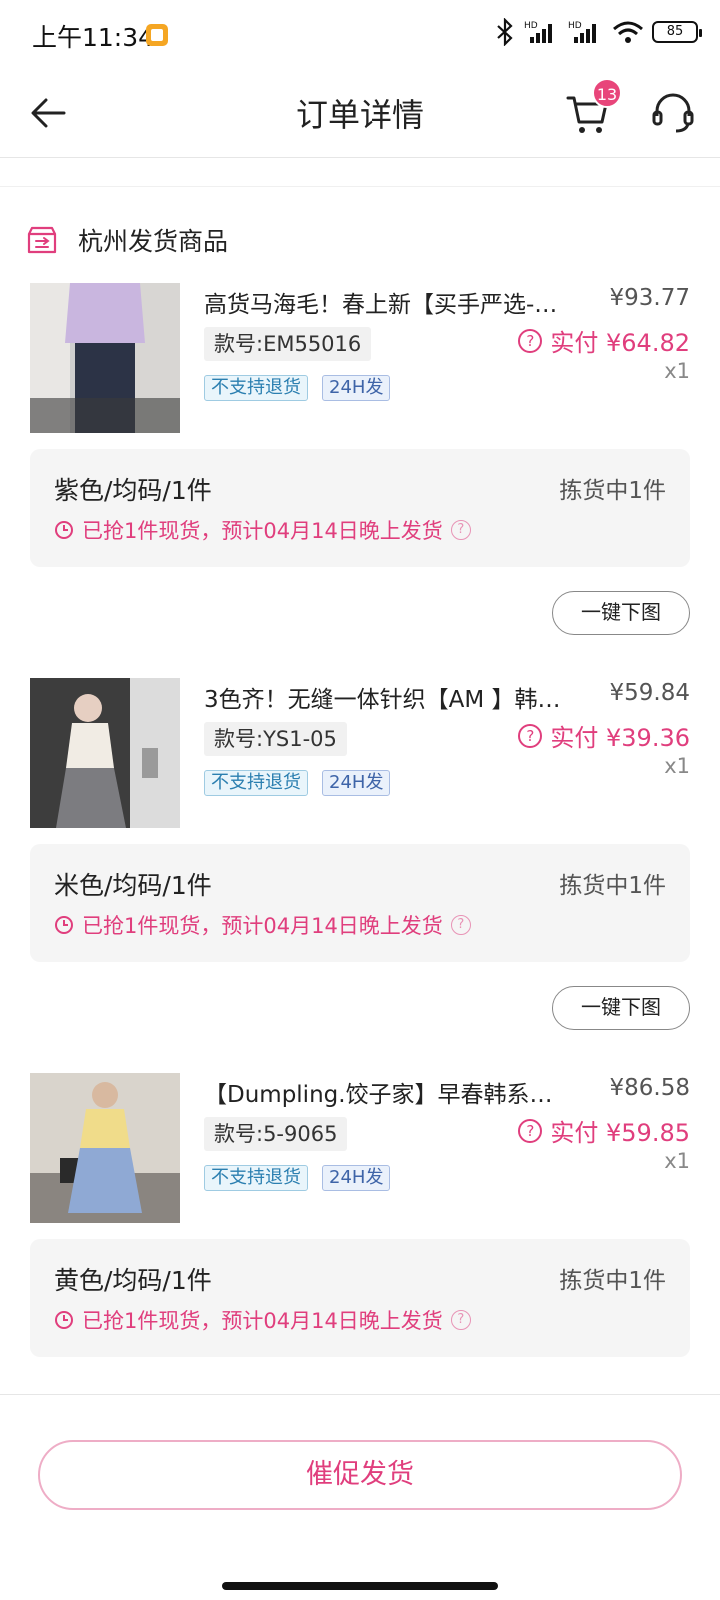  Describe the element at coordinates (360, 1475) in the screenshot. I see `urge-shipment-button: 催促发货` at that location.